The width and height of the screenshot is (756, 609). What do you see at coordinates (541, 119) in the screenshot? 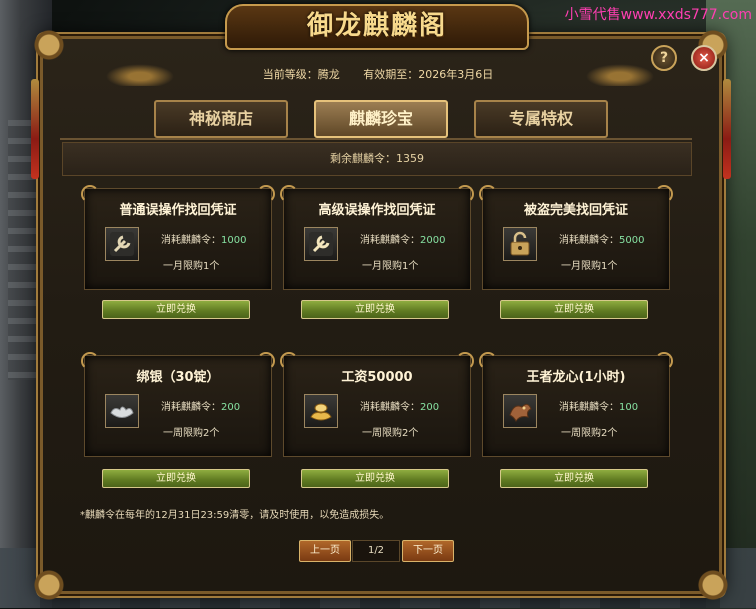
I see `tab-exclusive-privilege: 专属特权` at bounding box center [541, 119].